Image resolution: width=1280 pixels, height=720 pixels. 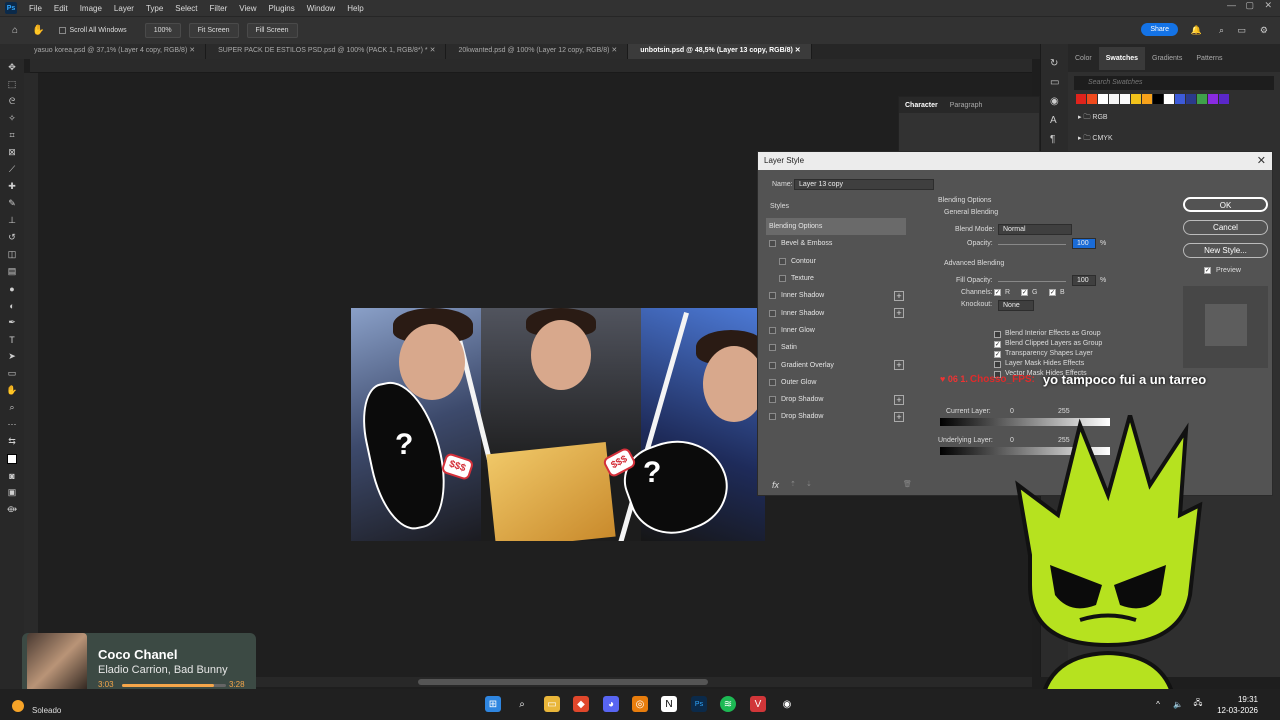 What do you see at coordinates (12, 152) in the screenshot?
I see `frame-tool-icon: ⊠` at bounding box center [12, 152].